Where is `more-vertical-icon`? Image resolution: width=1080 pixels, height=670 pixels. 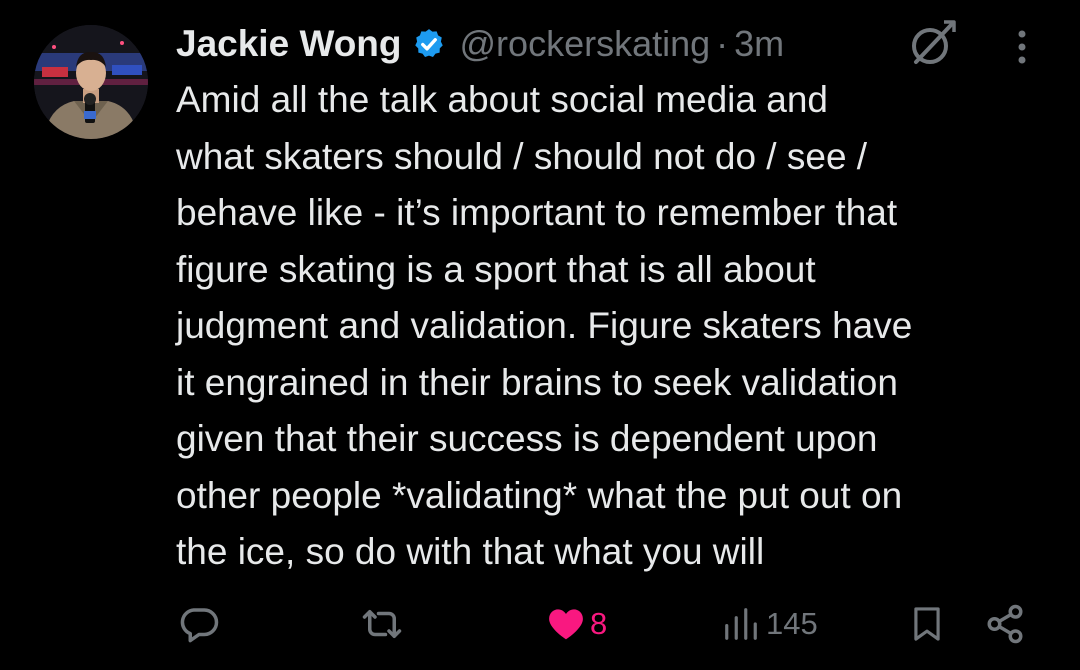
more-vertical-icon is located at coordinates (1022, 48).